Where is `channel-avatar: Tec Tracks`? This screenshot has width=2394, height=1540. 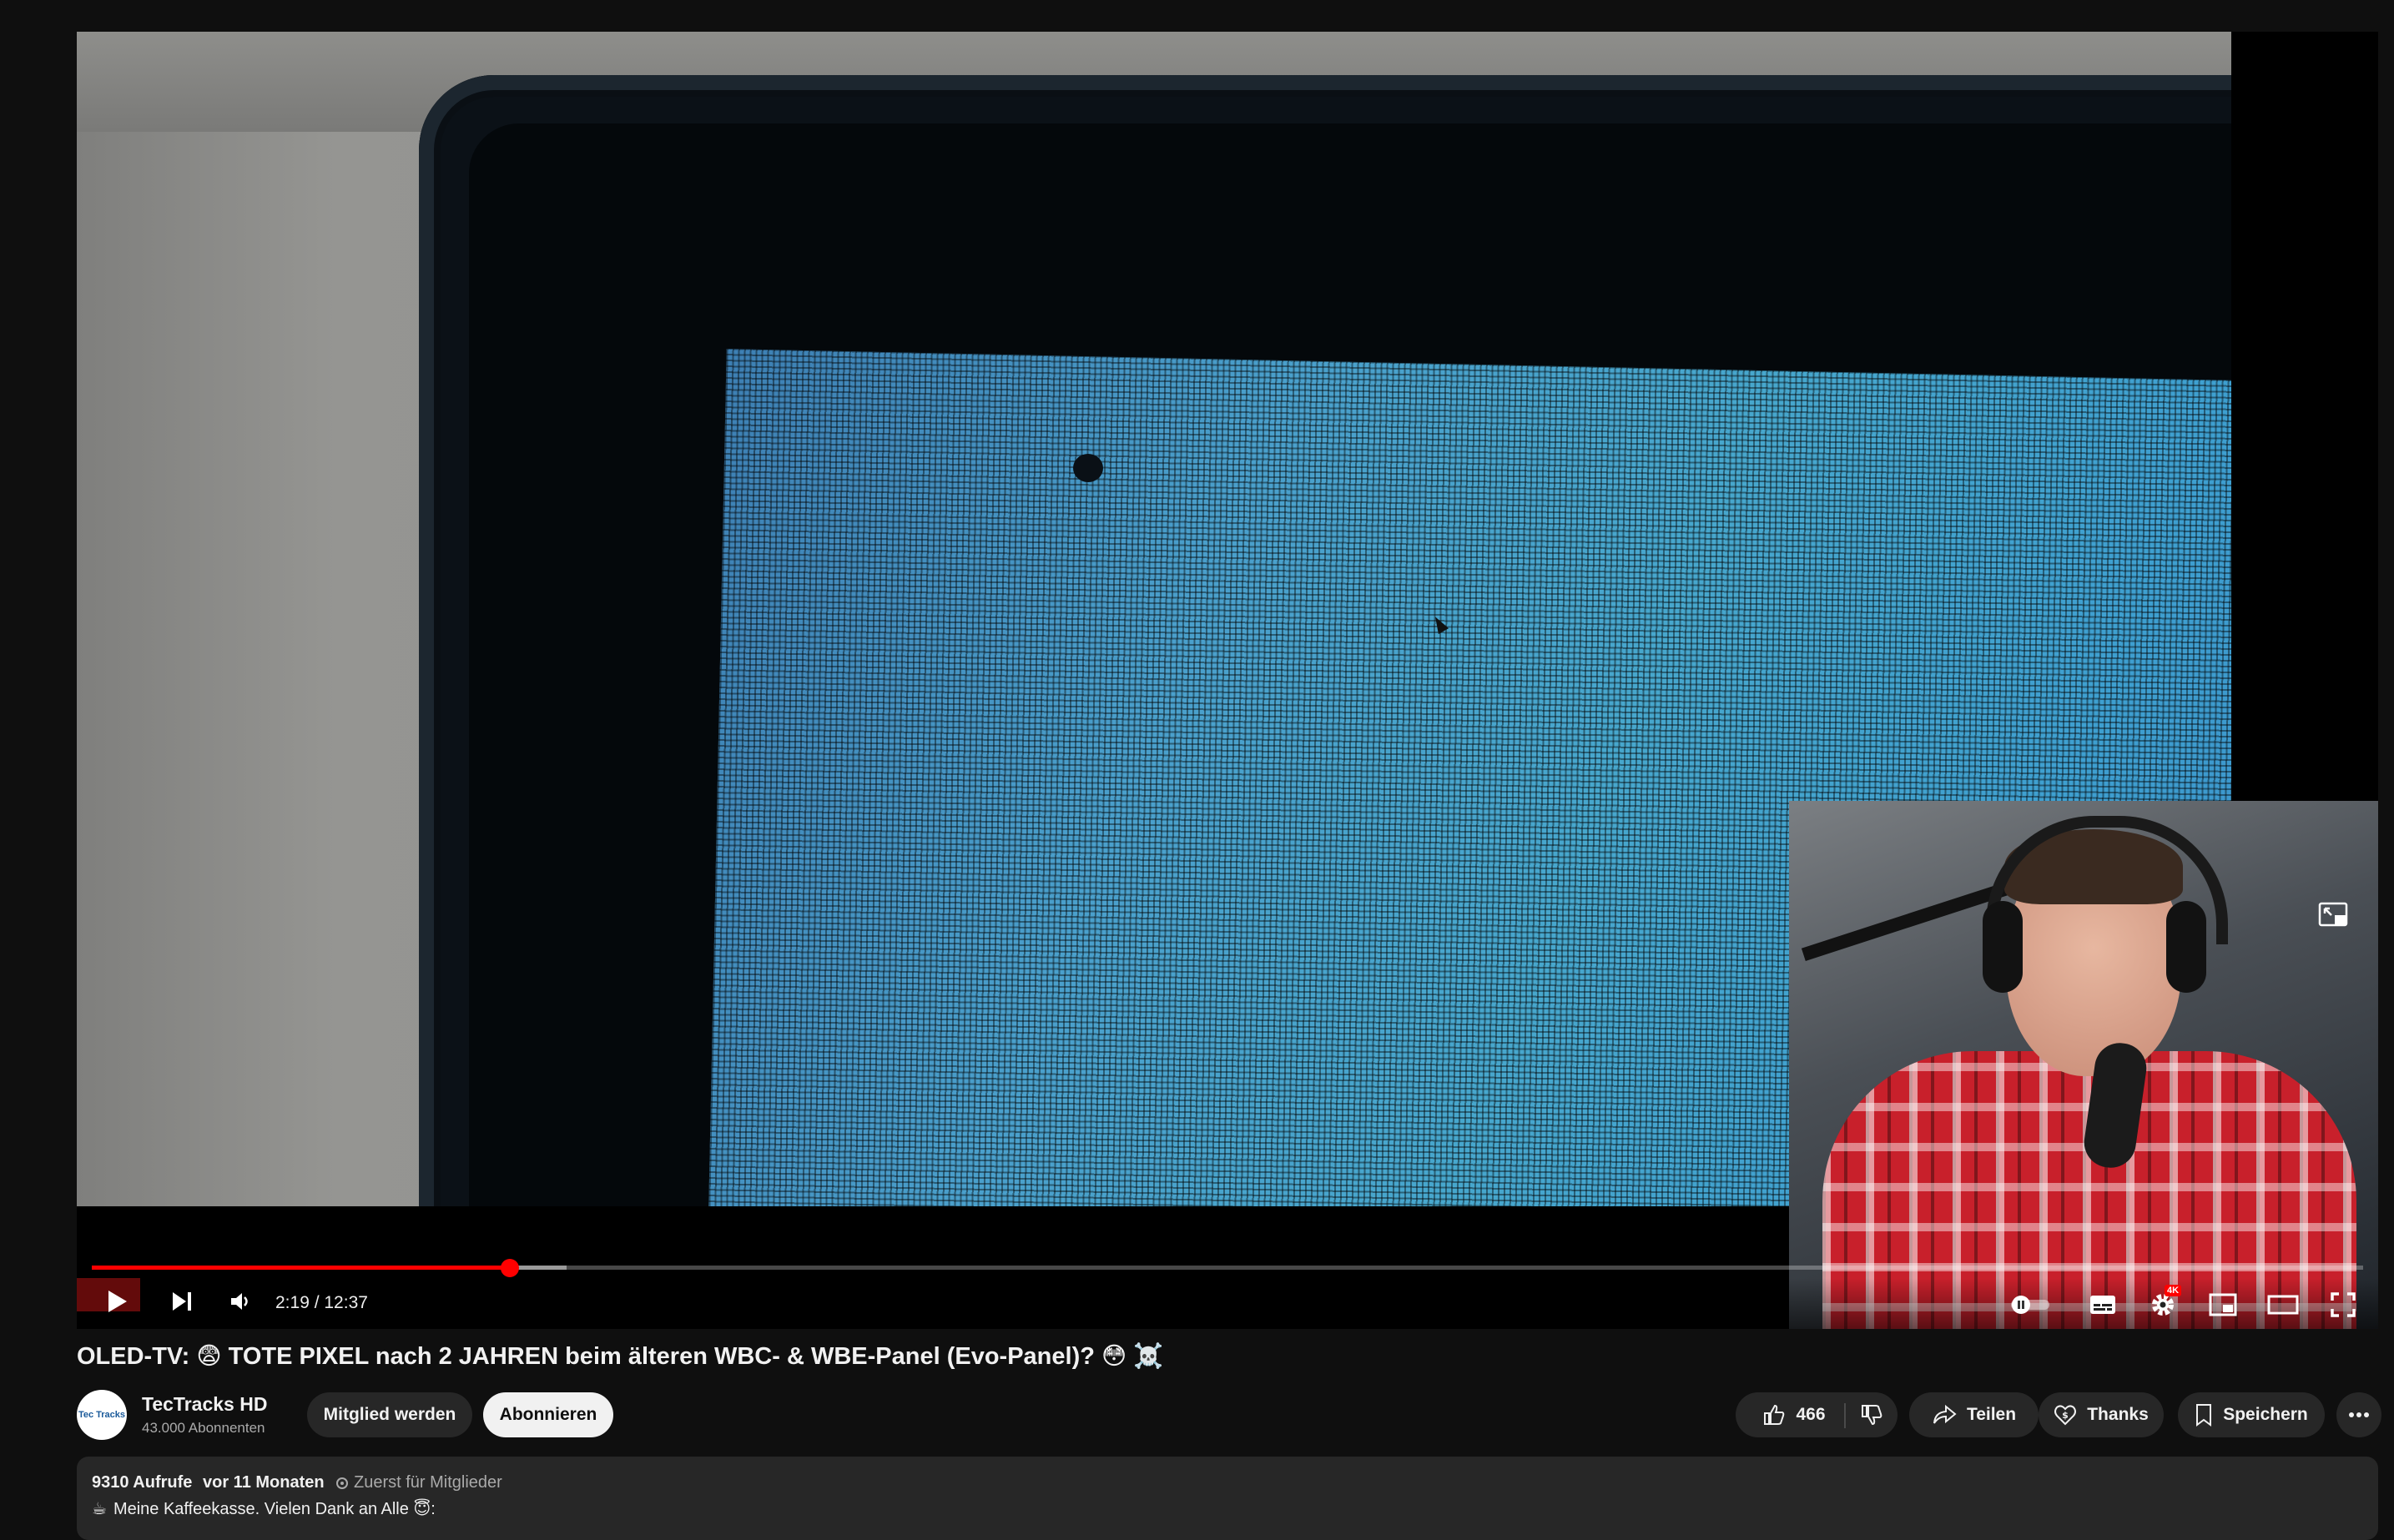
channel-avatar: Tec Tracks is located at coordinates (102, 1415).